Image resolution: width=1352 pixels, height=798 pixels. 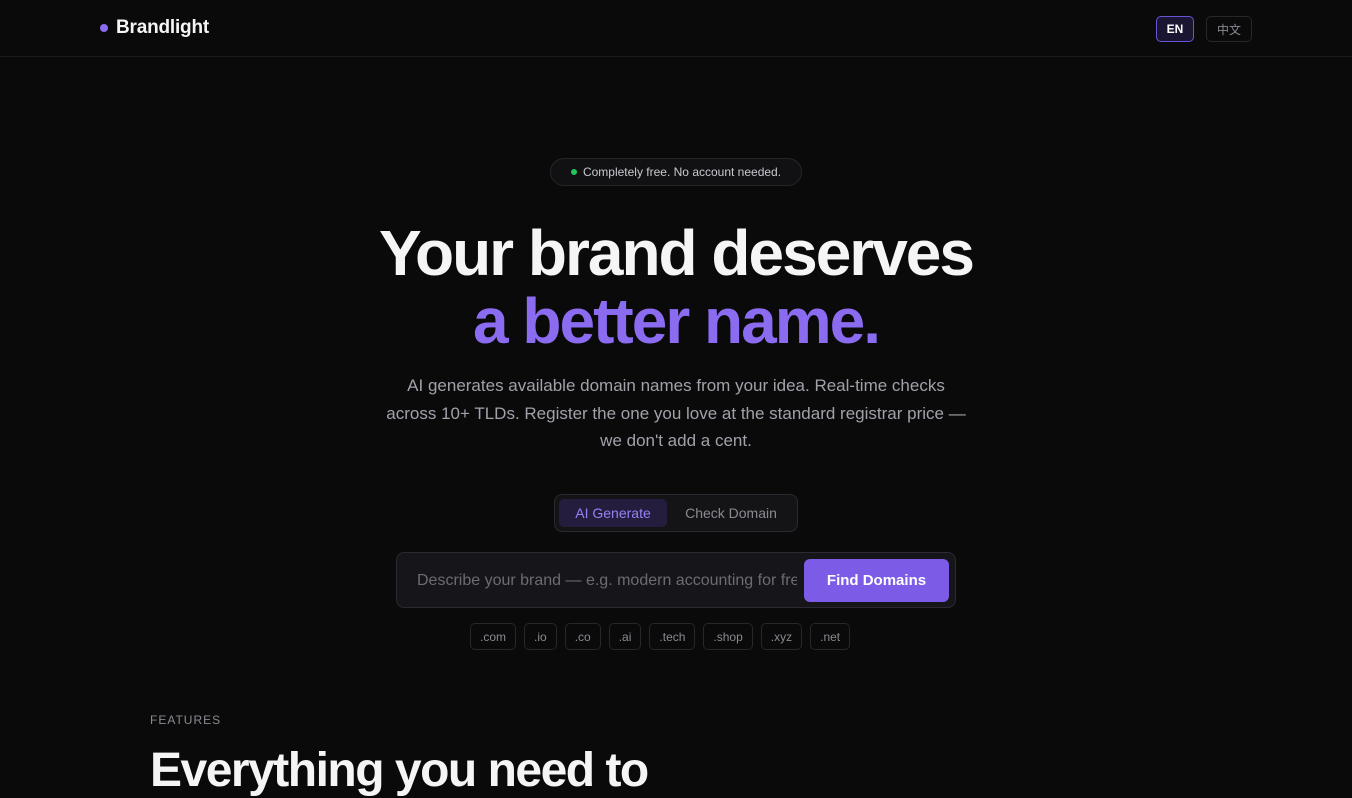 I want to click on tld-chip: .shop, so click(x=728, y=636).